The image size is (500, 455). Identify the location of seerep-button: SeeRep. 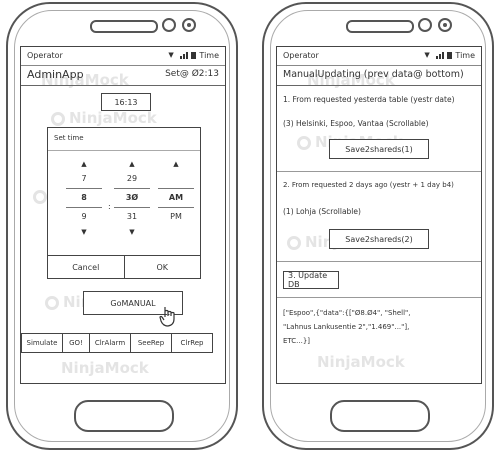
(151, 343).